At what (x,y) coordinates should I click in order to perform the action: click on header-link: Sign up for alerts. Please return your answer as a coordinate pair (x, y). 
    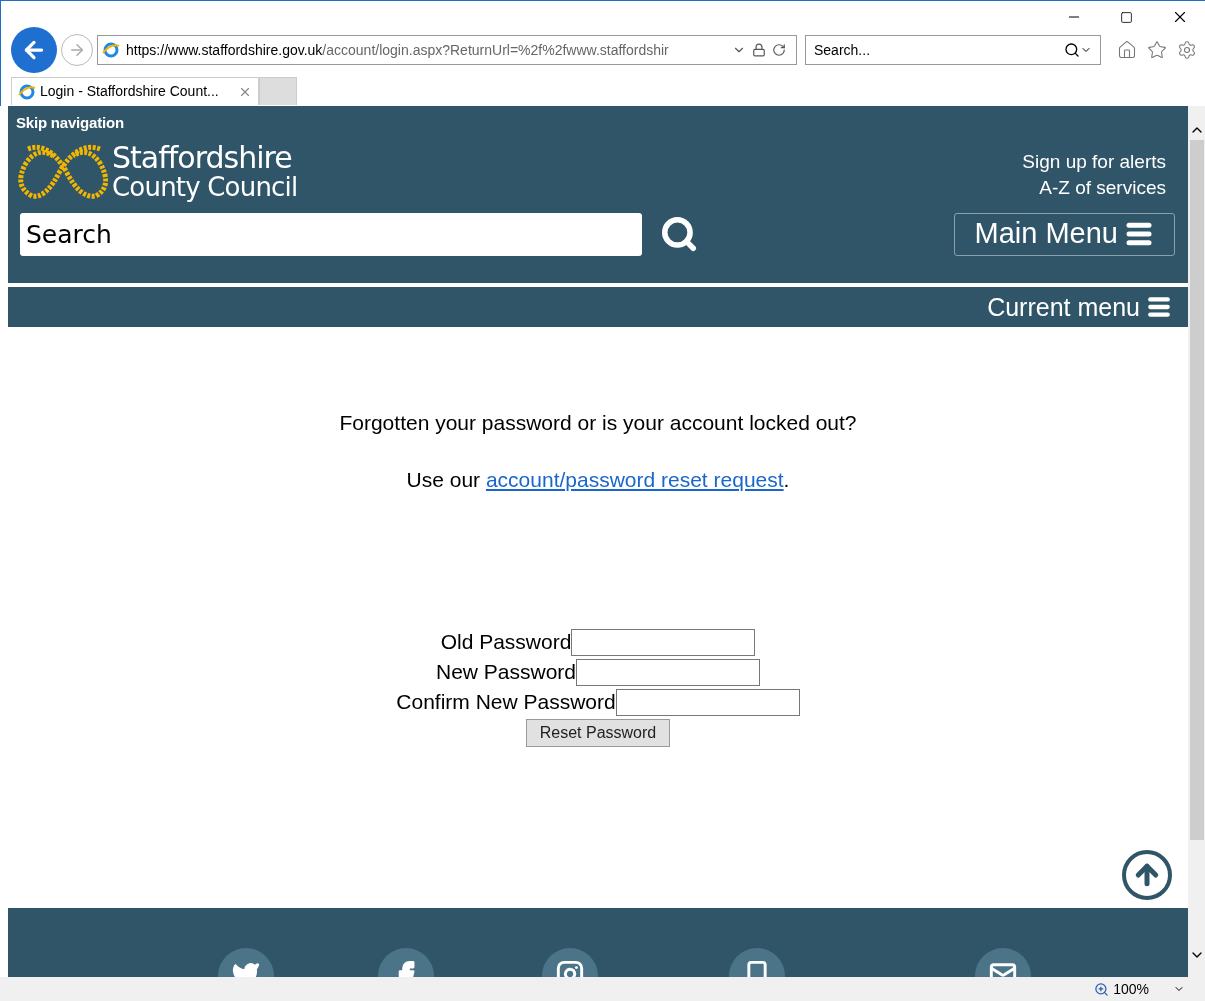
    Looking at the image, I should click on (1094, 161).